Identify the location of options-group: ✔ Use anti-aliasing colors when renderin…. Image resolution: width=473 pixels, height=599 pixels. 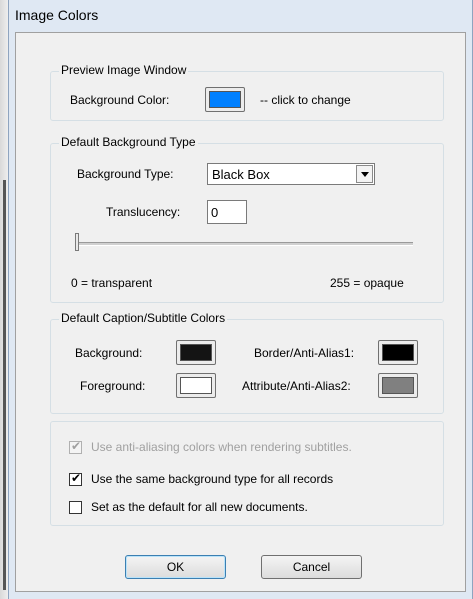
(247, 473).